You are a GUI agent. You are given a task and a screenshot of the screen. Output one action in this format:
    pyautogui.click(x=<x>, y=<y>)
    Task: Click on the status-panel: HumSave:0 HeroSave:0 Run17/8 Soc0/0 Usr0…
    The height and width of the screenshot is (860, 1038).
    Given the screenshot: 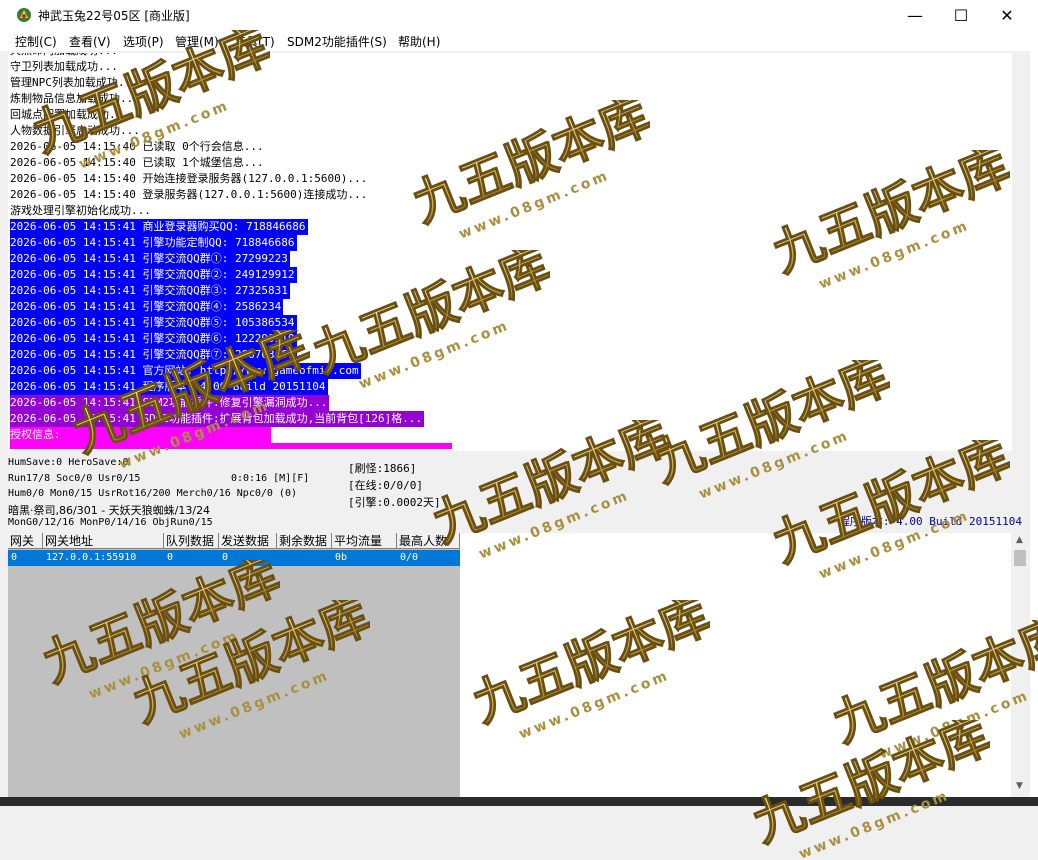 What is the action you would take?
    pyautogui.click(x=518, y=492)
    